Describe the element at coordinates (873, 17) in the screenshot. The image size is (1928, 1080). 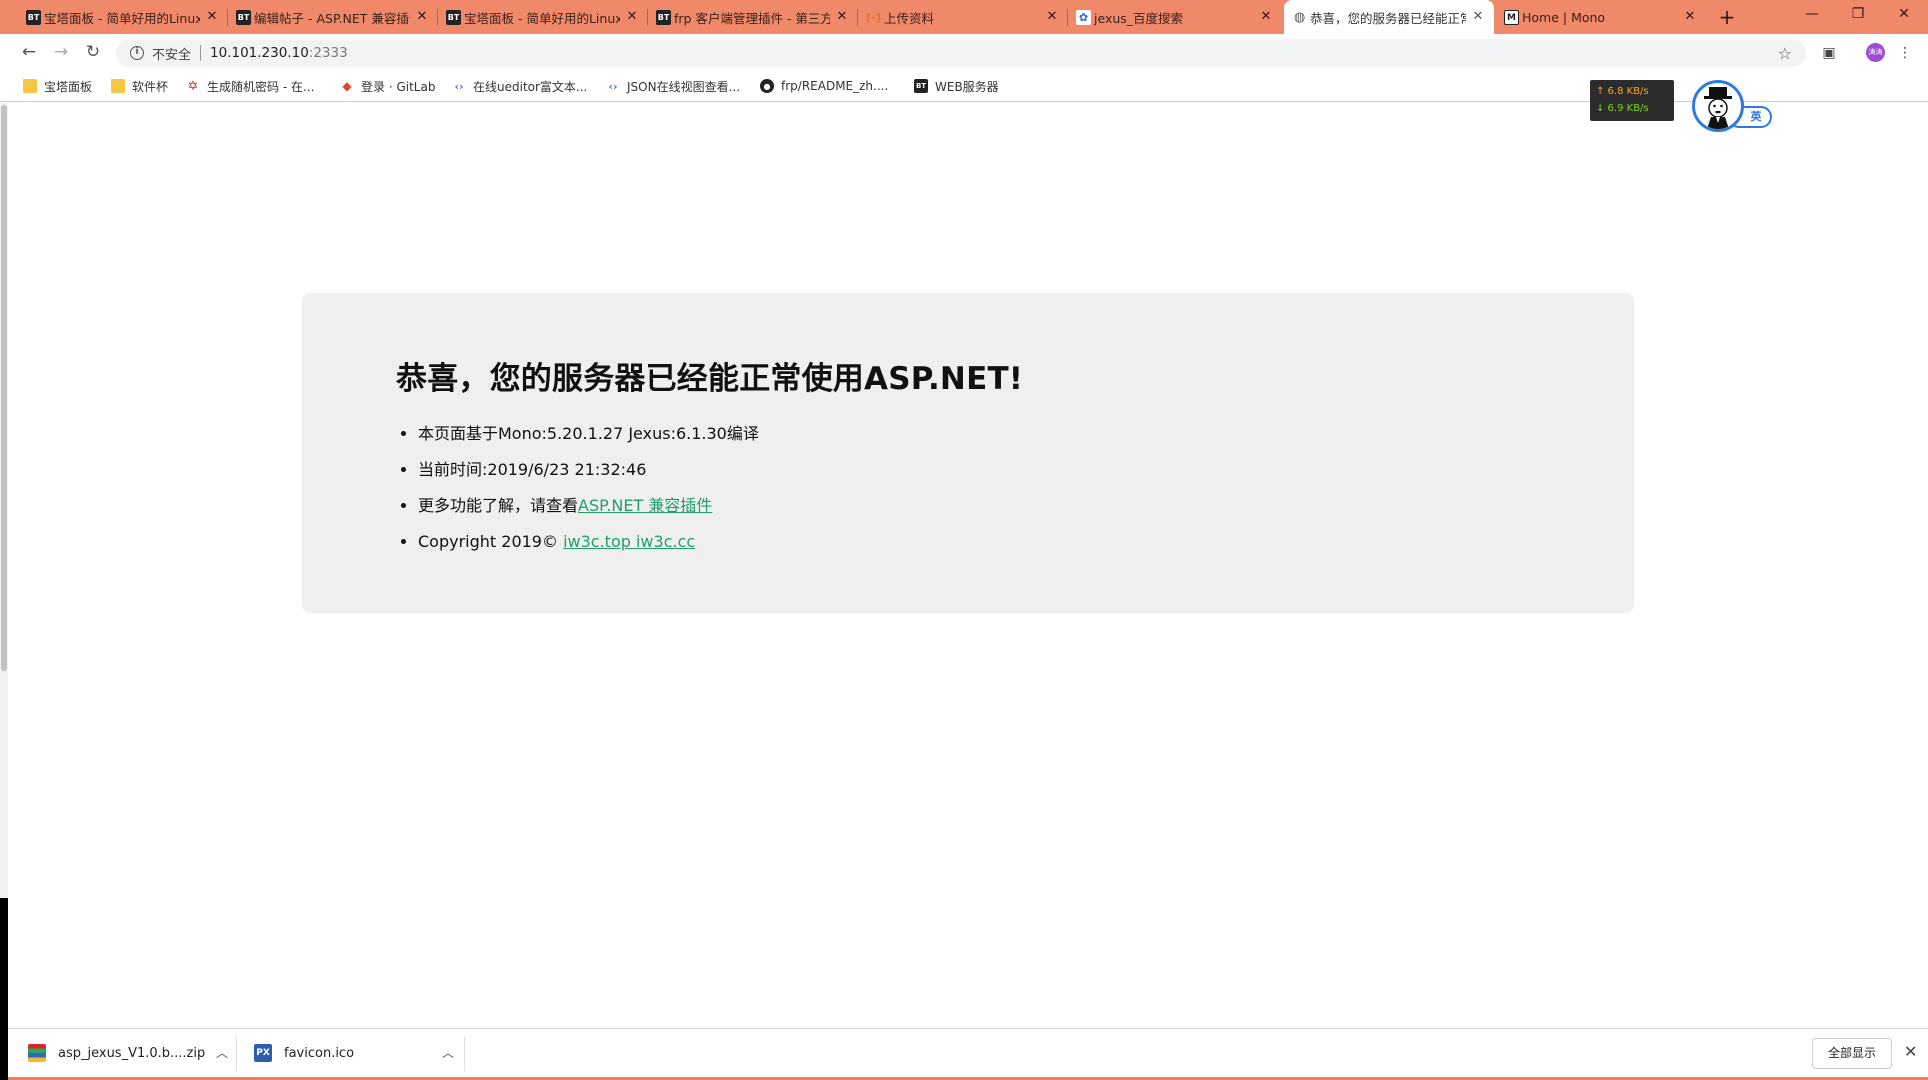
I see `code-bracket-icon: [-]` at that location.